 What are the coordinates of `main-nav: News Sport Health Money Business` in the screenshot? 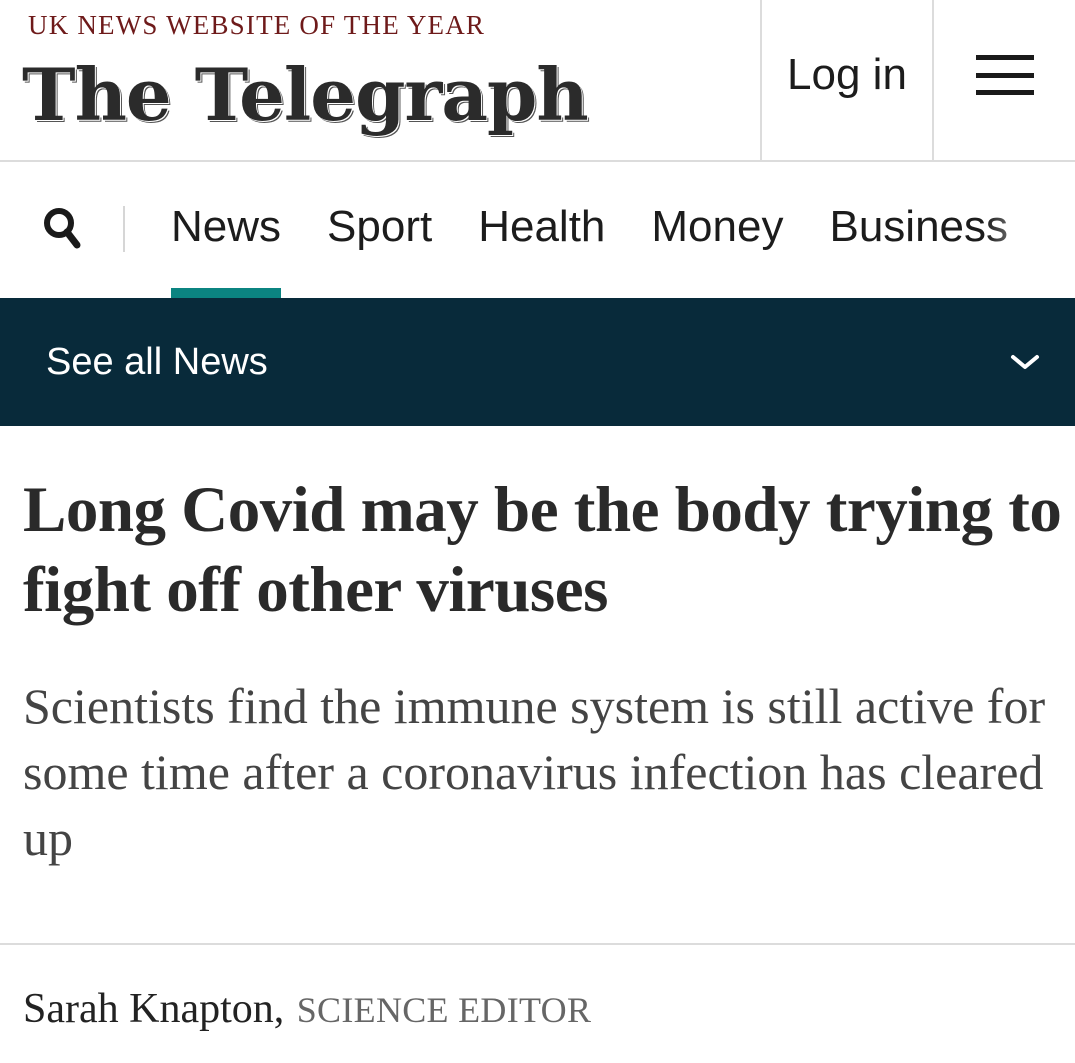 It's located at (537, 230).